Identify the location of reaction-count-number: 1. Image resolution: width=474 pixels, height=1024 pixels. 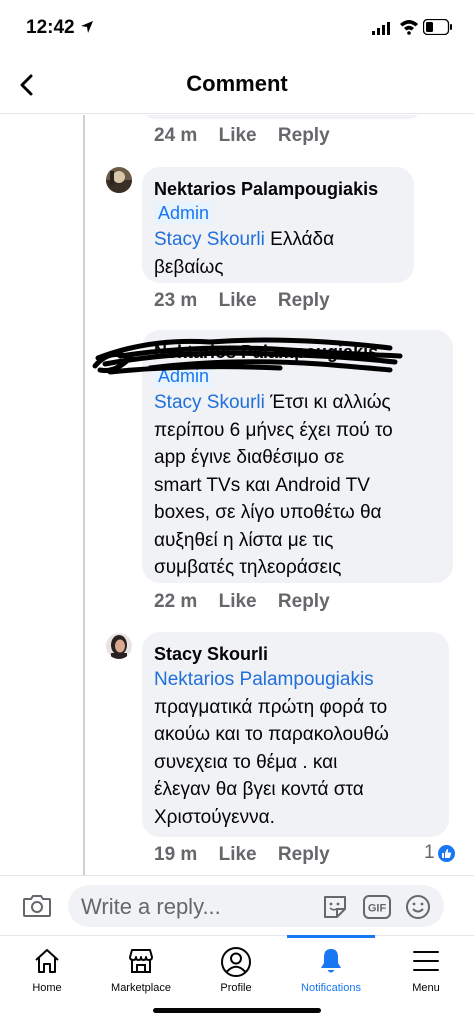
(429, 852).